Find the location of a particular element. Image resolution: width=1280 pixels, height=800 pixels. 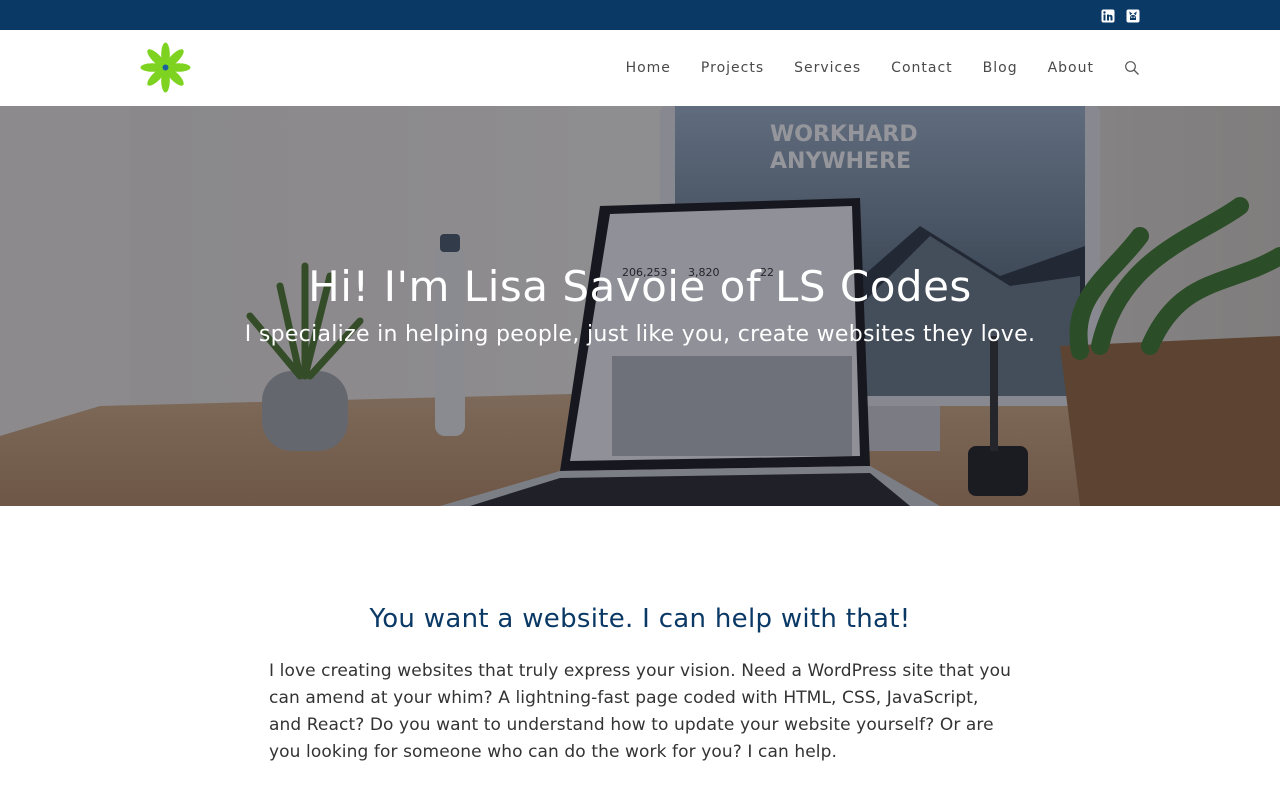

nav-contact: Contact is located at coordinates (921, 68).